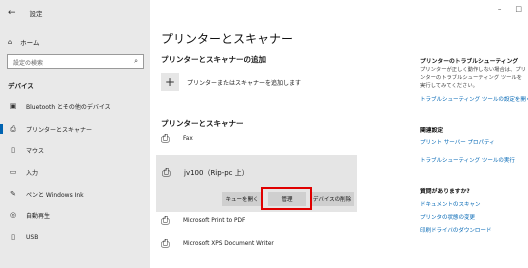  I want to click on usb-icon: ▯, so click(13, 237).